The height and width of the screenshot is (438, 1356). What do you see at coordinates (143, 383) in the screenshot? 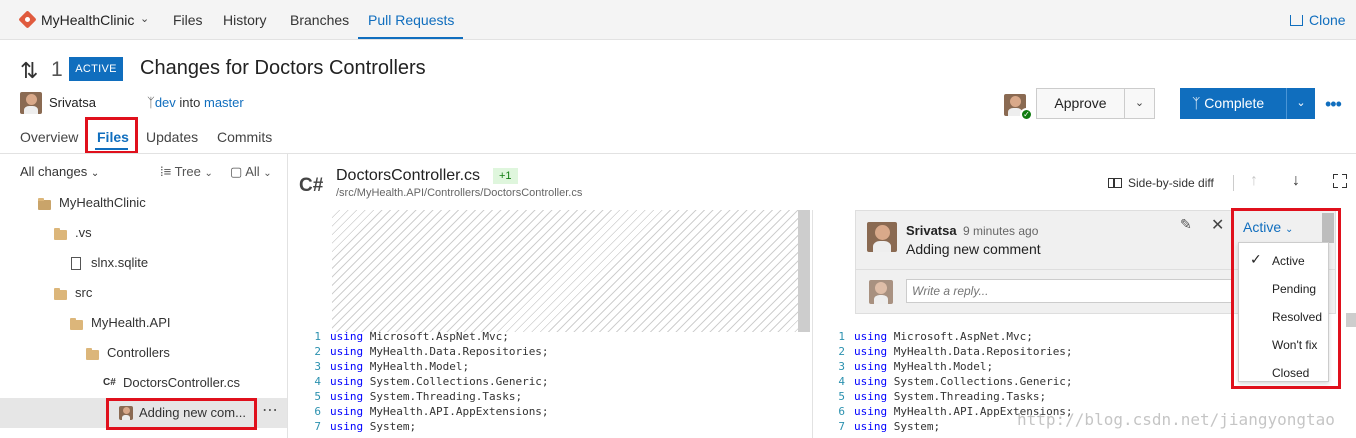
I see `tree-item-doctorscontroller: C# DoctorsController.cs` at bounding box center [143, 383].